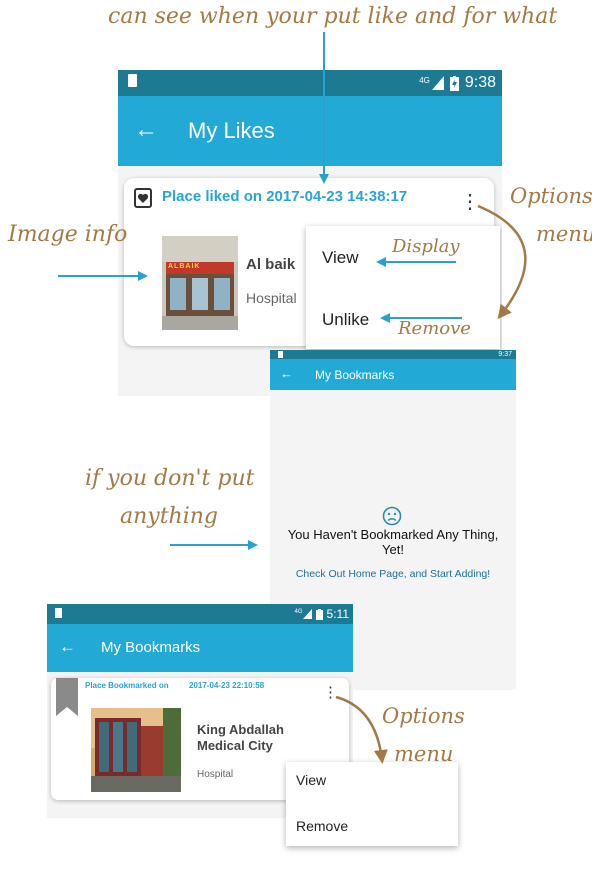 Image resolution: width=592 pixels, height=882 pixels. What do you see at coordinates (170, 478) in the screenshot?
I see `annotation-empty-a: if you don't put` at bounding box center [170, 478].